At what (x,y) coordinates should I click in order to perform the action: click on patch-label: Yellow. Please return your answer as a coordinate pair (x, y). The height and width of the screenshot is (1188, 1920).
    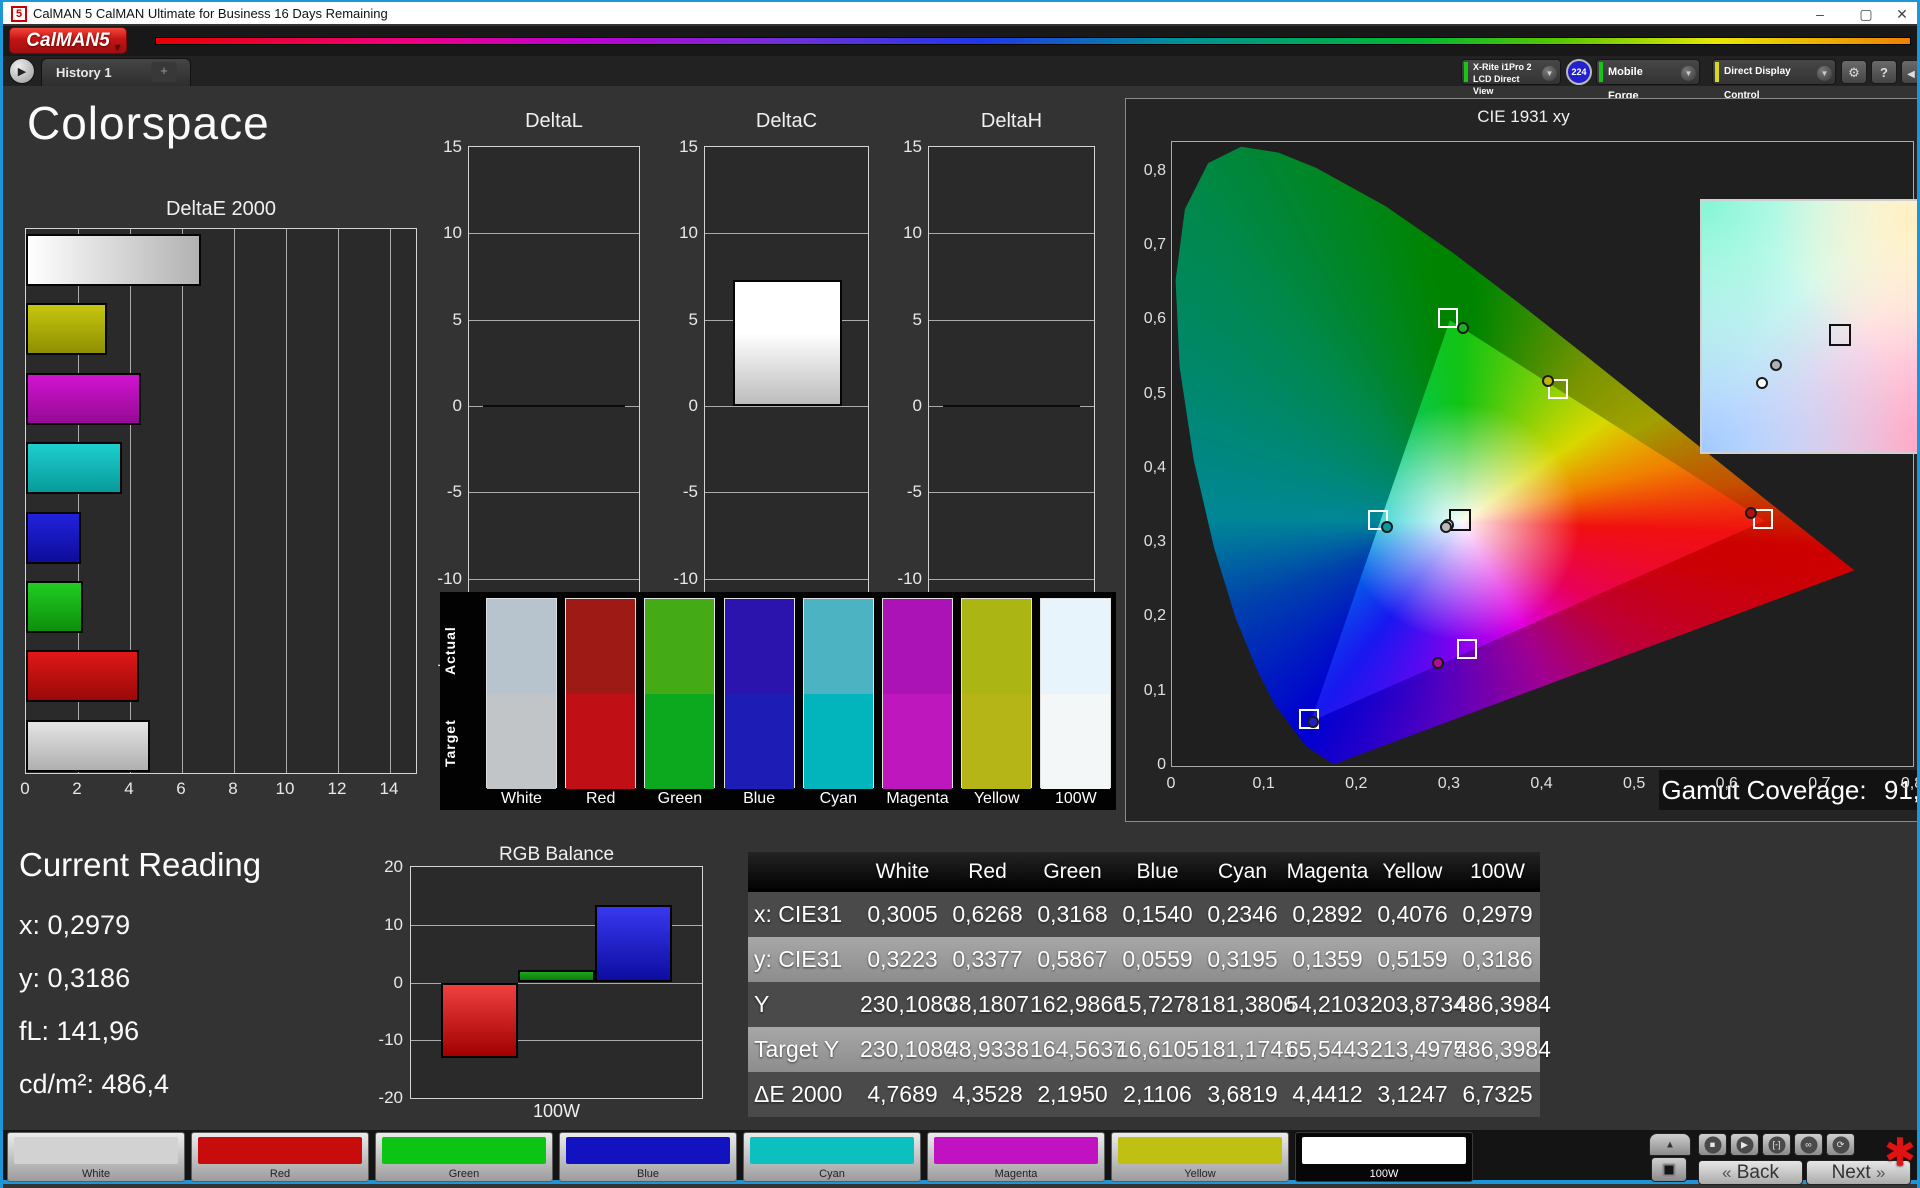
    Looking at the image, I should click on (1200, 1174).